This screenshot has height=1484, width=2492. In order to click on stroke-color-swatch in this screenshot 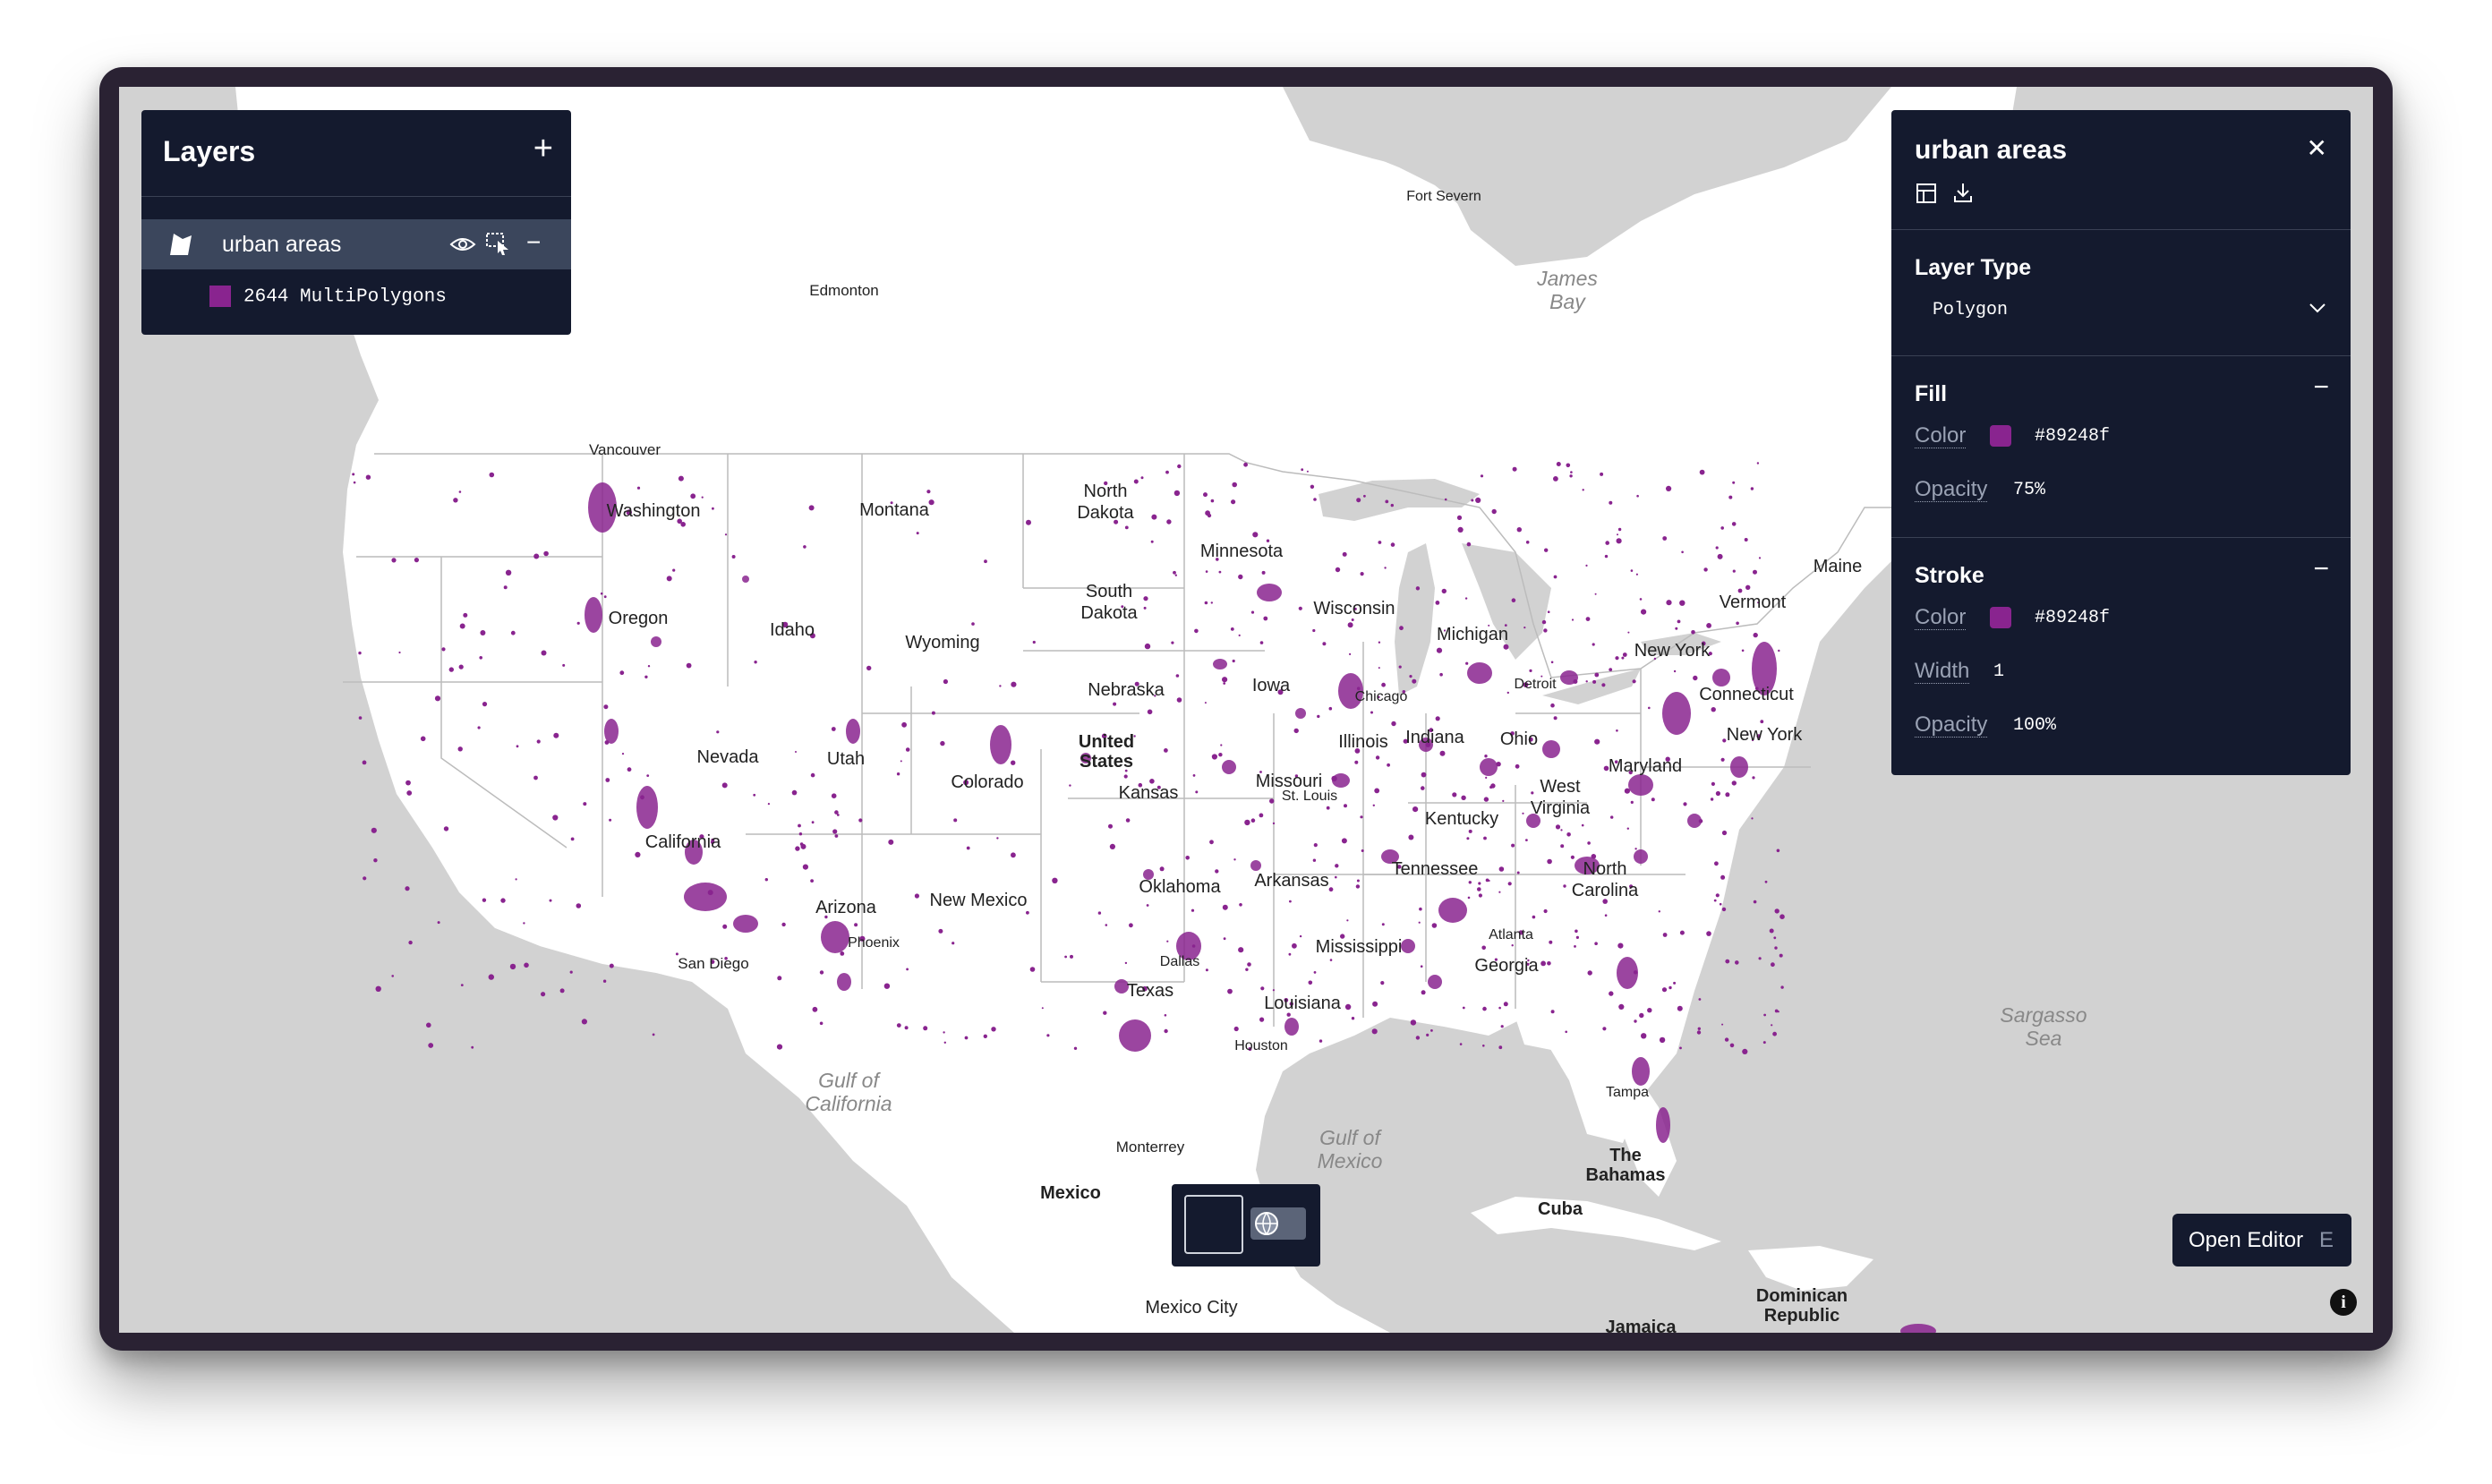, I will do `click(2000, 617)`.